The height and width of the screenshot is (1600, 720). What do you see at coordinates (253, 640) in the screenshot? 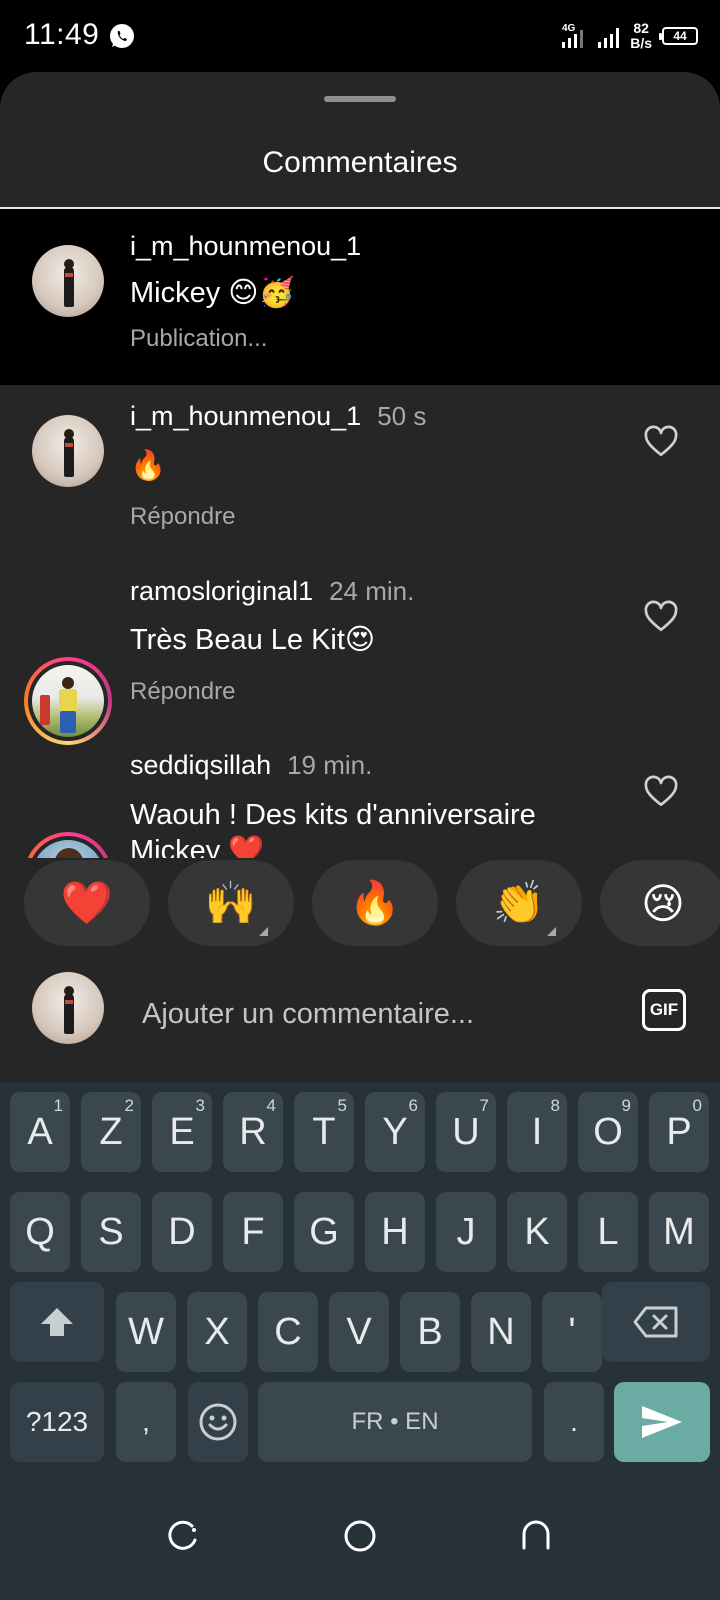
I see `comment-text: Très Beau Le Kit😍` at bounding box center [253, 640].